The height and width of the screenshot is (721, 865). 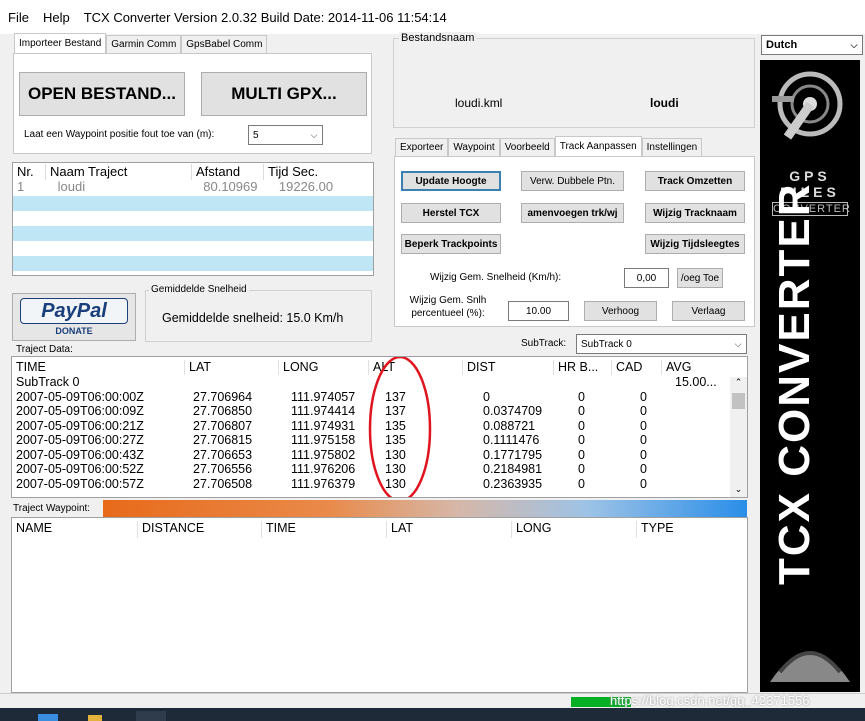 I want to click on scroll-down-icon: ⌄, so click(x=738, y=489).